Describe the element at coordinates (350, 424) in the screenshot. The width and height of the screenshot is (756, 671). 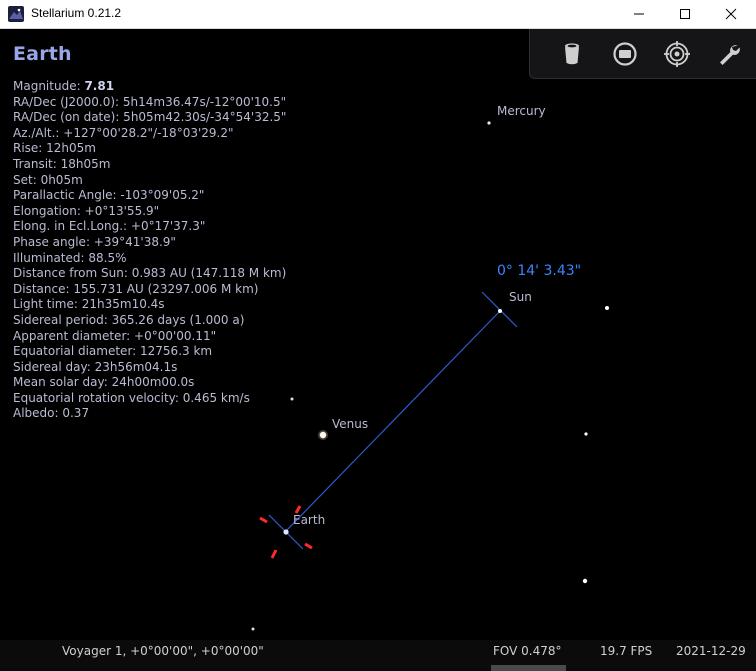
I see `venus-label: Venus` at that location.